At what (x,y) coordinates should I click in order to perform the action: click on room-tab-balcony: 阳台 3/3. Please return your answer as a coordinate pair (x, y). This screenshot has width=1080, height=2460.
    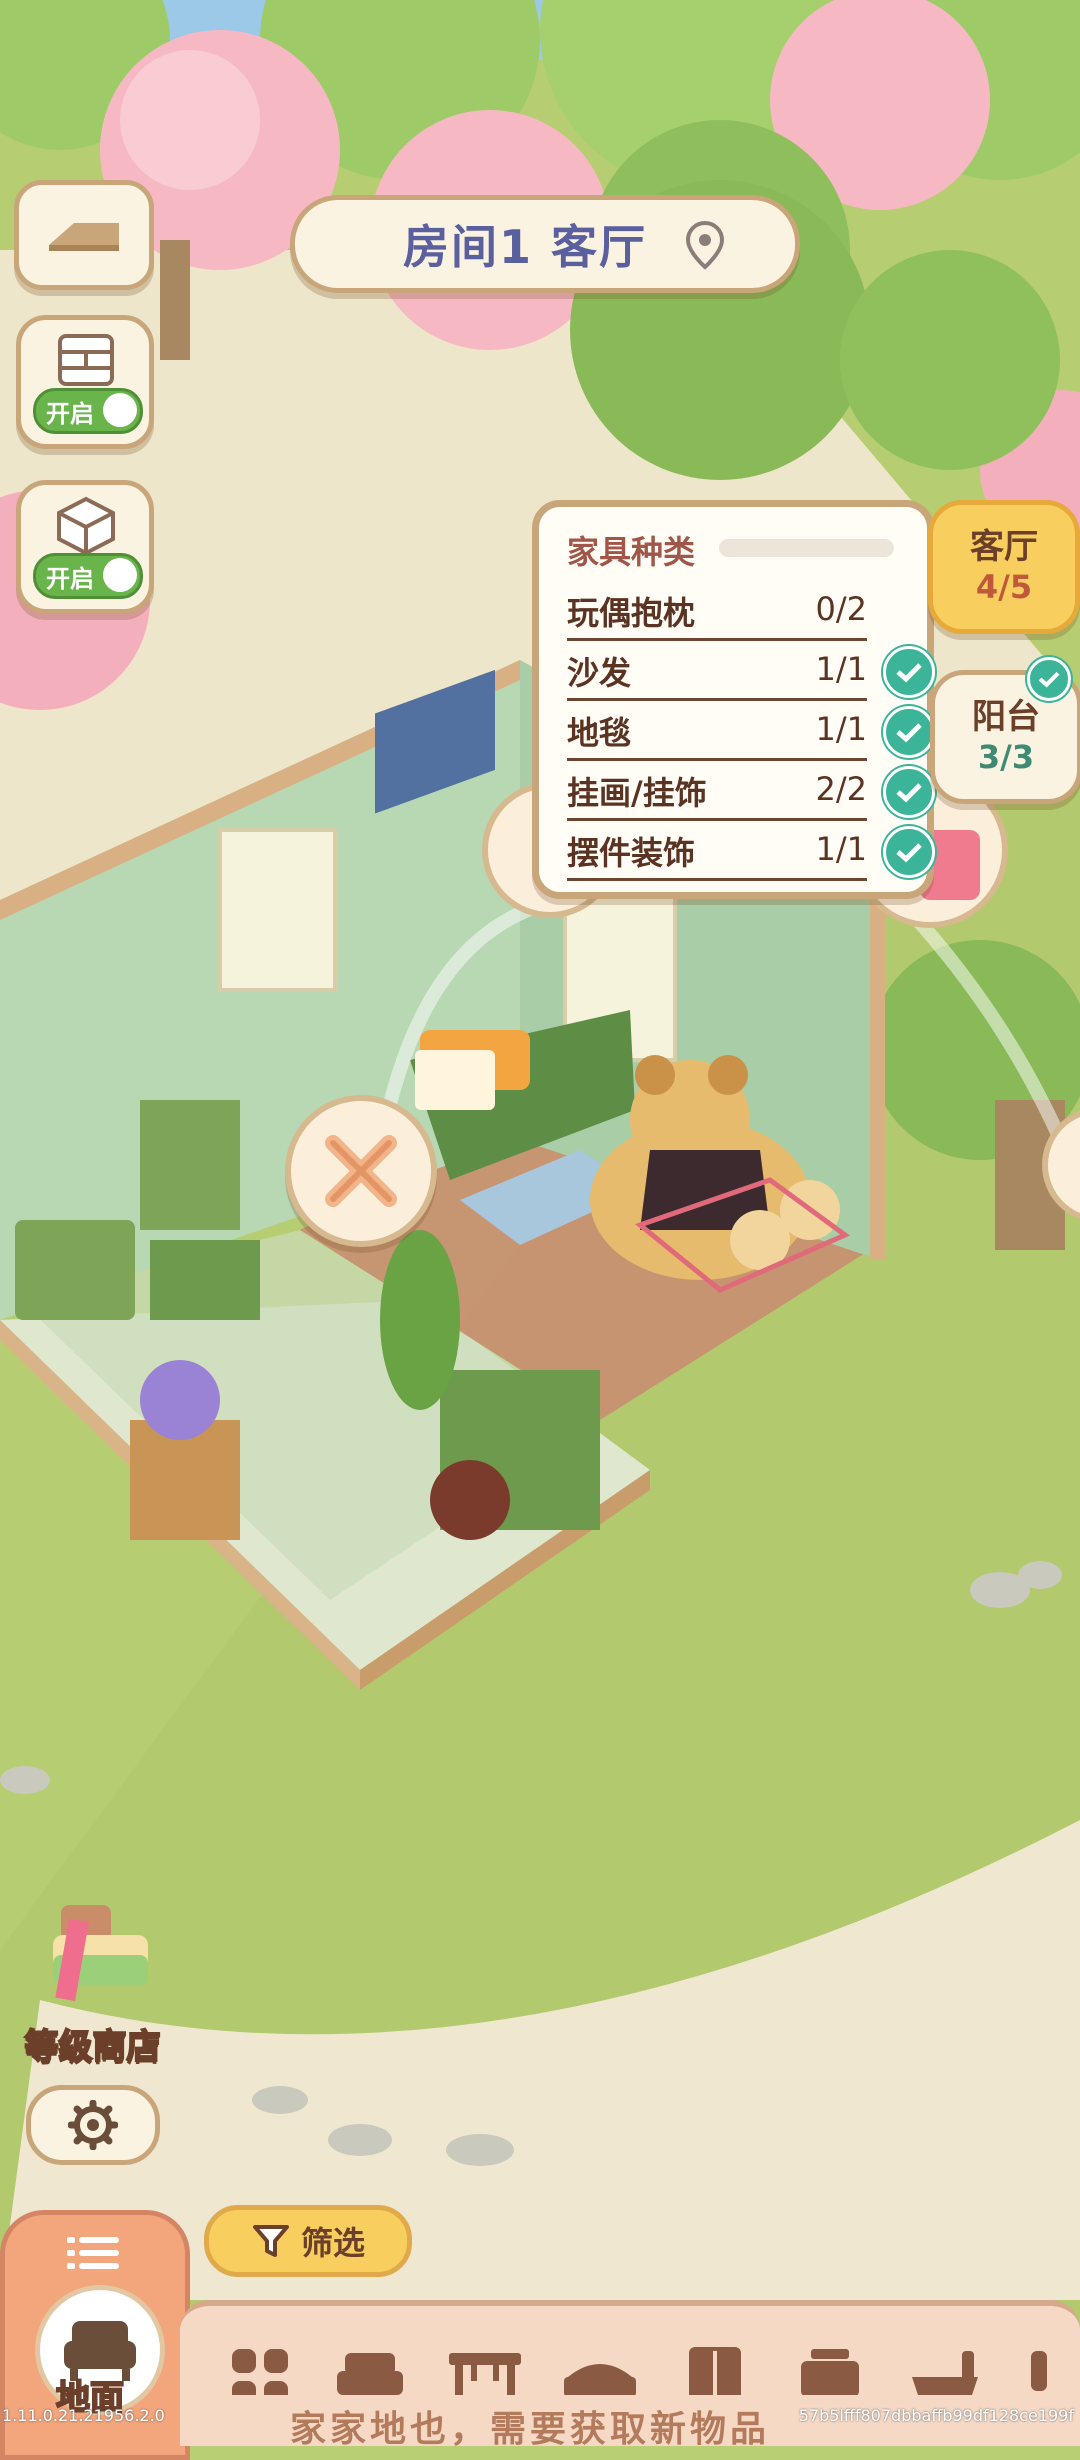
    Looking at the image, I should click on (1005, 730).